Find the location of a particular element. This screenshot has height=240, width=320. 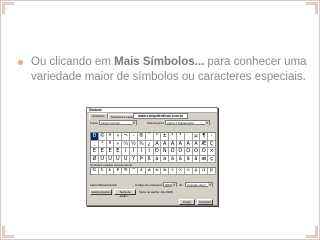

tab-symbols: Símbolos is located at coordinates (98, 116).